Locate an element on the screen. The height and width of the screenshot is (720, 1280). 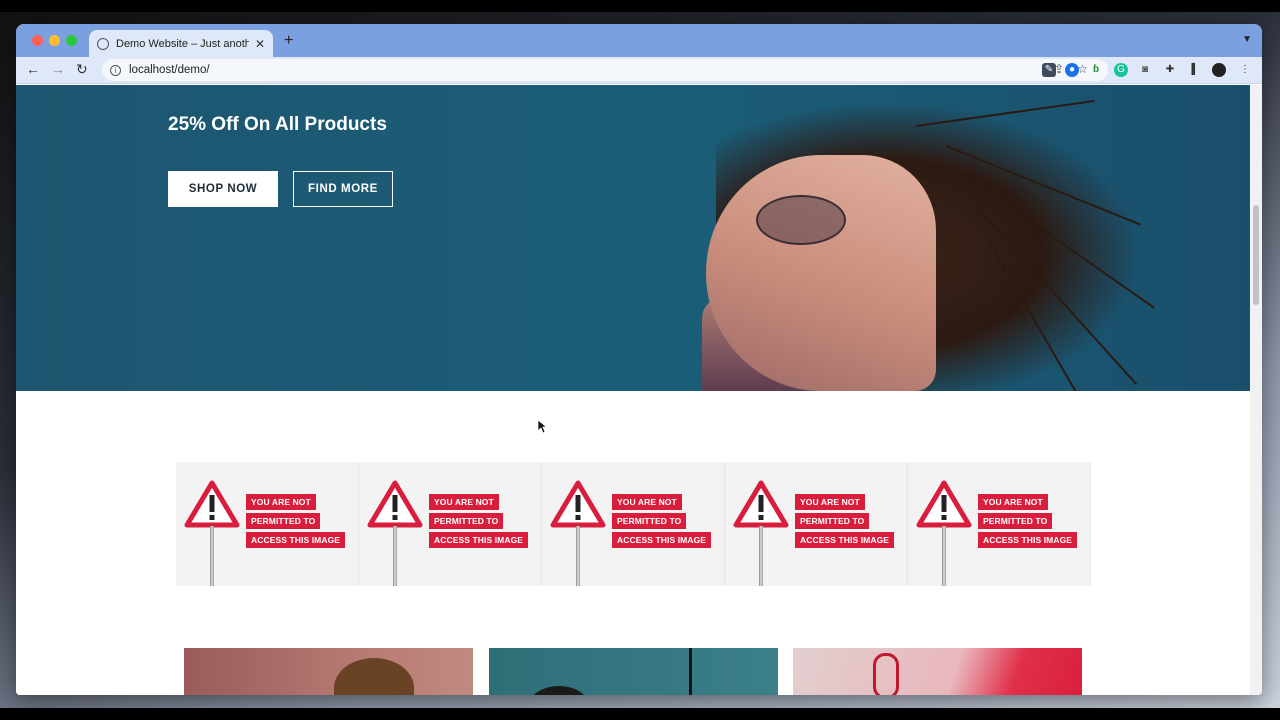
kebab-menu-icon: ⋮ is located at coordinates (1245, 70).